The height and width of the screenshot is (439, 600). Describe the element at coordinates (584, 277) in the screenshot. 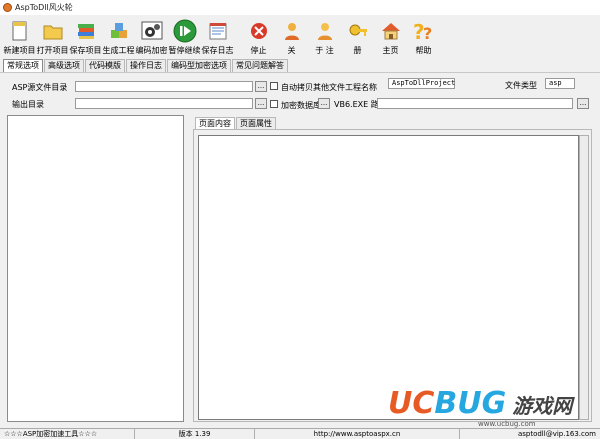

I see `editor-scrollbar` at that location.